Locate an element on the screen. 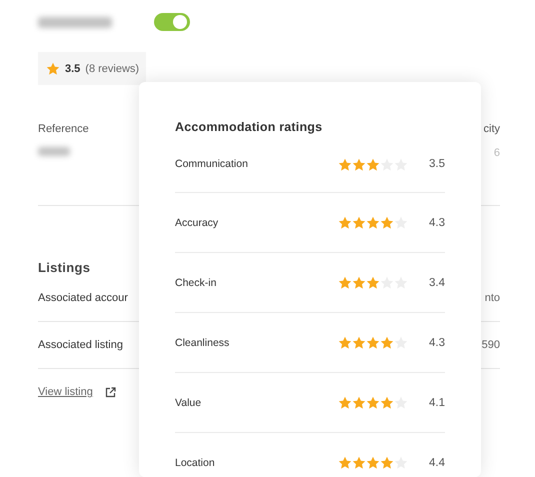 The height and width of the screenshot is (477, 535). external-link-icon is located at coordinates (110, 392).